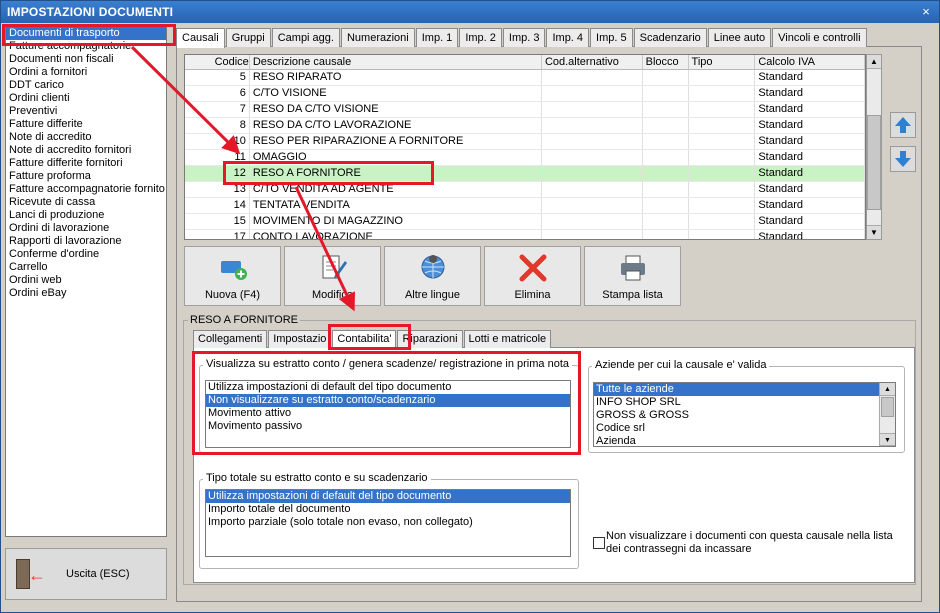 Image resolution: width=940 pixels, height=613 pixels. Describe the element at coordinates (525, 222) in the screenshot. I see `table-row: 15 MOVIMENTO DI MAGAZZINO Standard` at that location.